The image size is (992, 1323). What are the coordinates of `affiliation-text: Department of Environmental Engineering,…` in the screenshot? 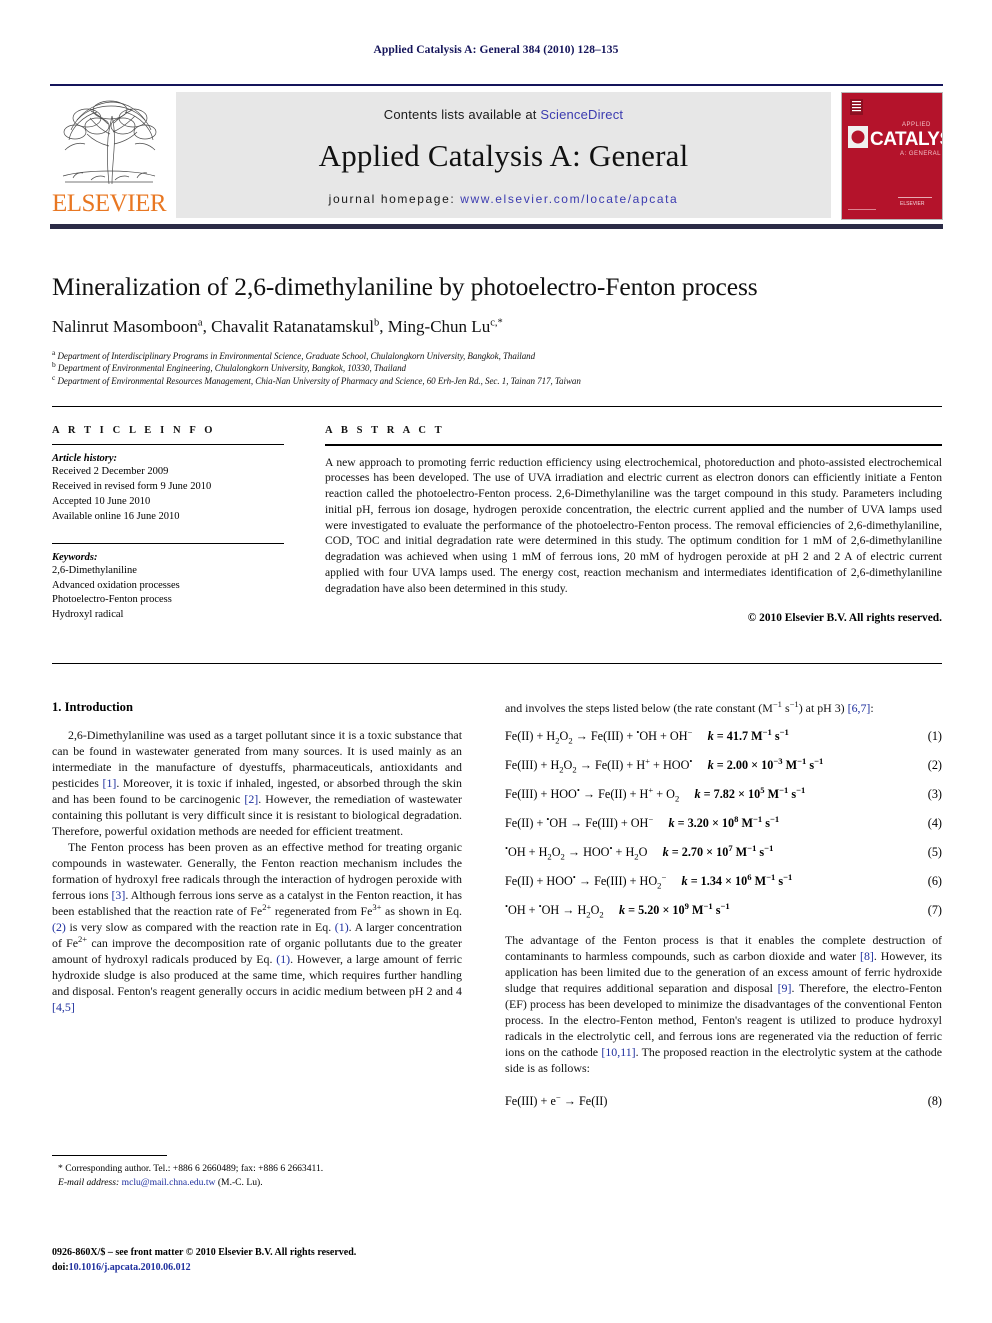 It's located at (231, 368).